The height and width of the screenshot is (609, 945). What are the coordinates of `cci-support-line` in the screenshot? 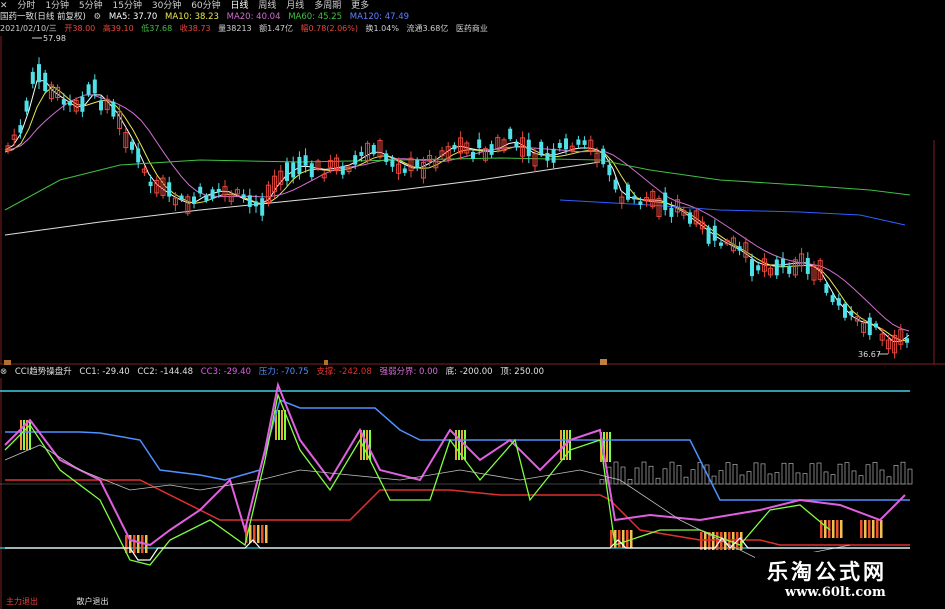 It's located at (457, 512).